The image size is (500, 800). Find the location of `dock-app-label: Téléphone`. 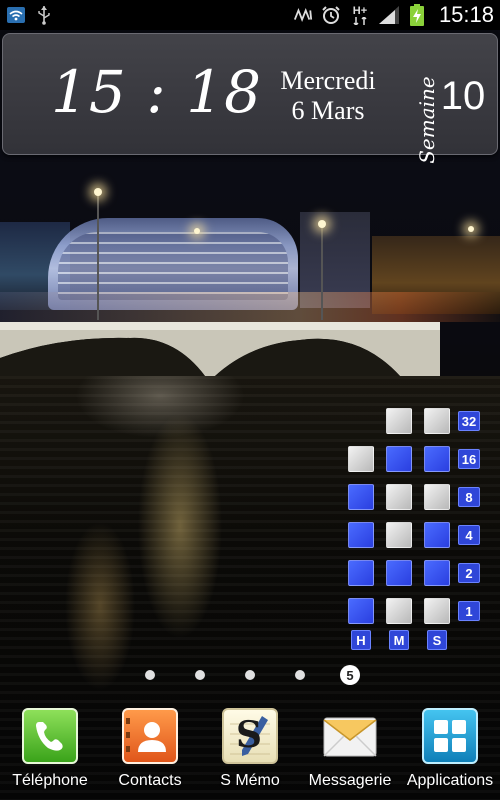

dock-app-label: Téléphone is located at coordinates (50, 780).